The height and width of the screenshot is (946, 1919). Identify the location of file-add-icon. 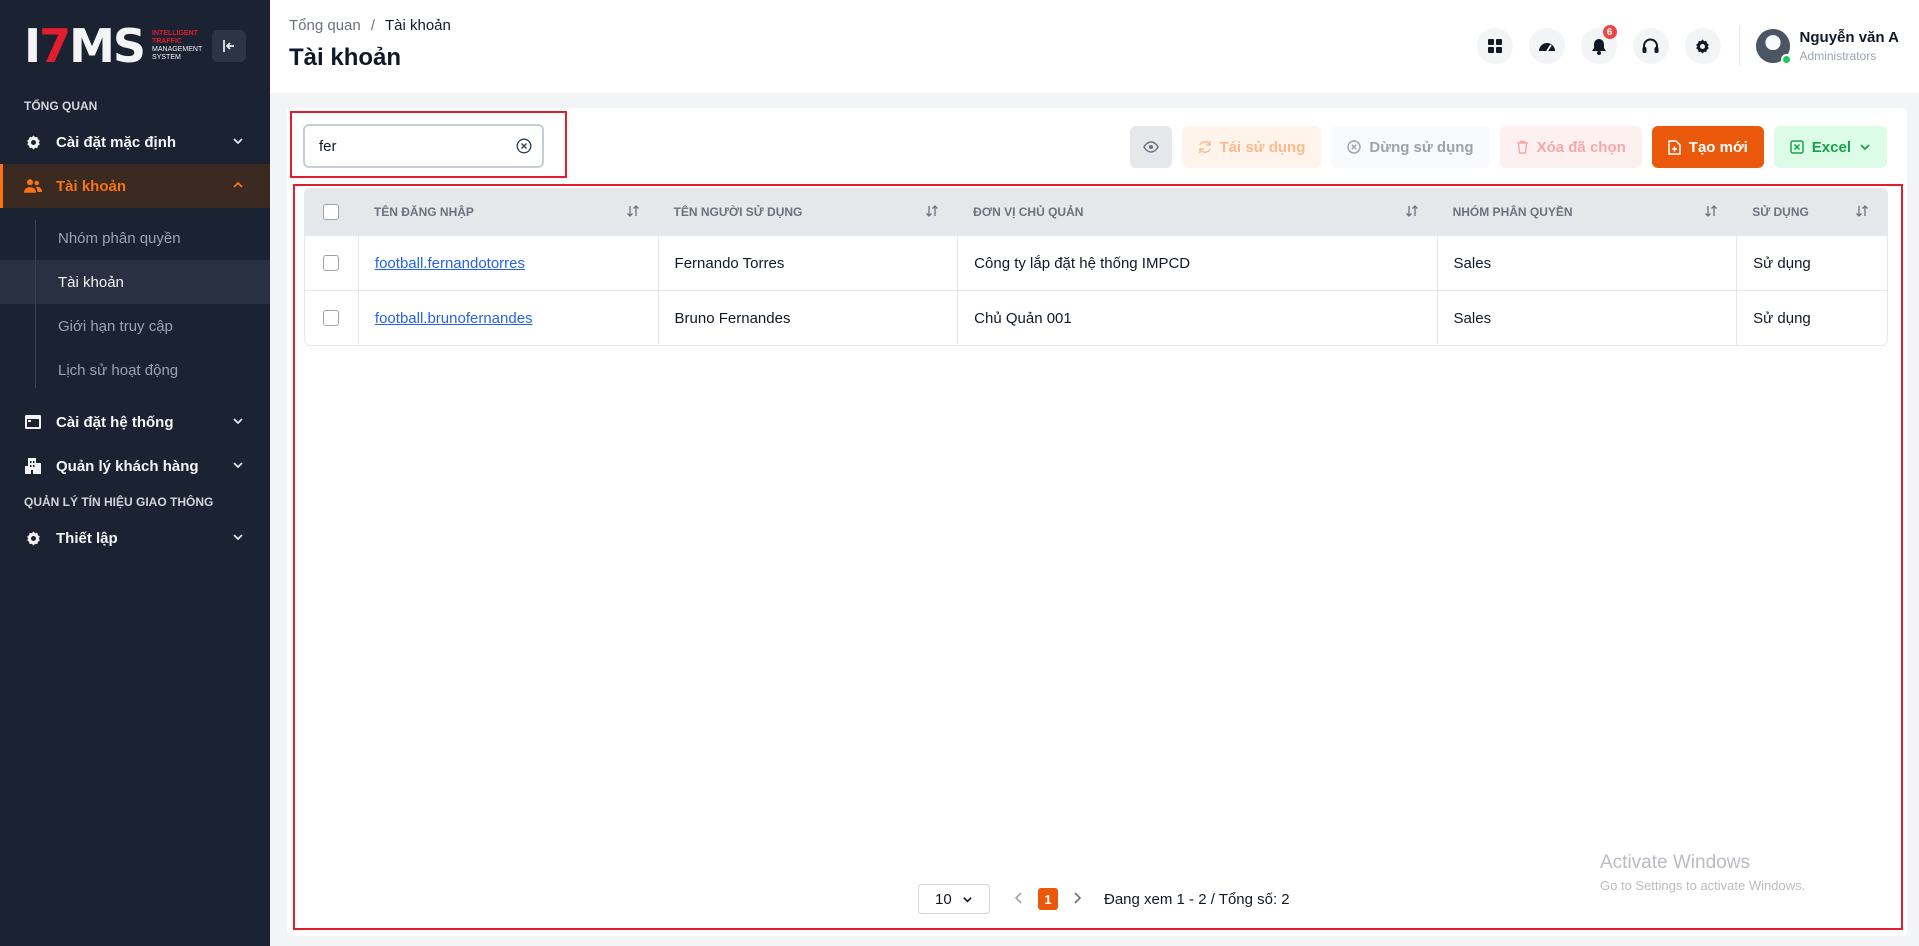
(1674, 147).